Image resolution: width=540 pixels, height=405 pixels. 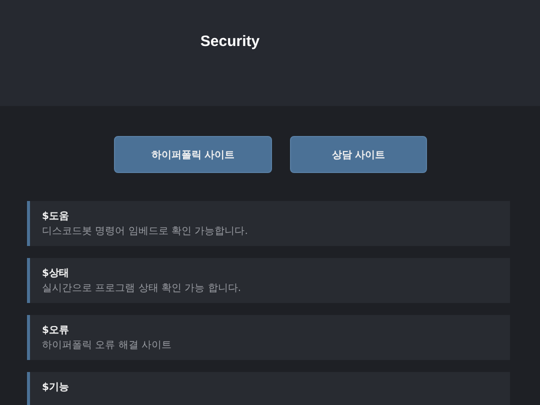 What do you see at coordinates (145, 231) in the screenshot?
I see `command-description: 디스코드봇 명령어 임베드로 확인 가능합니다.` at bounding box center [145, 231].